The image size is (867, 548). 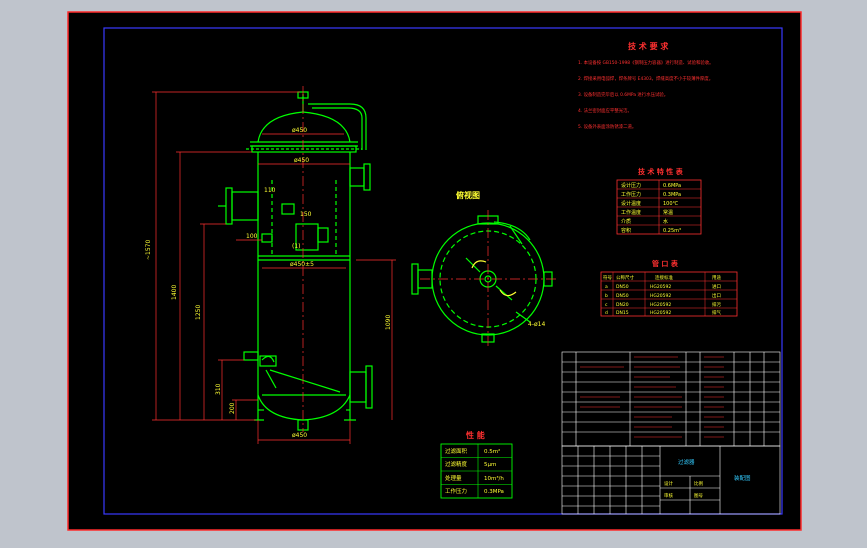 What do you see at coordinates (456, 451) in the screenshot?
I see `perf-row-1-name: 过滤面积` at bounding box center [456, 451].